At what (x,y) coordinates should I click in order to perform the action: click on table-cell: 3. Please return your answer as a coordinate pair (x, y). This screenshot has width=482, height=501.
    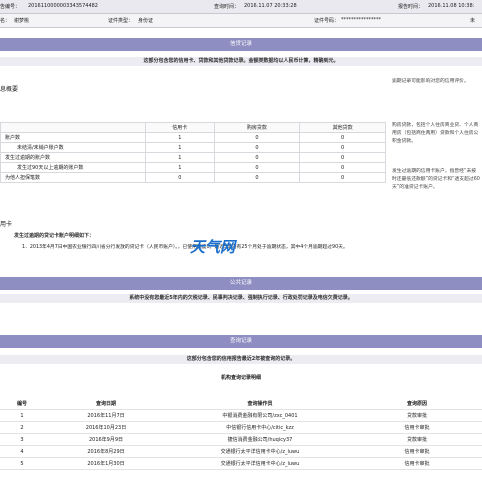
    Looking at the image, I should click on (22, 439).